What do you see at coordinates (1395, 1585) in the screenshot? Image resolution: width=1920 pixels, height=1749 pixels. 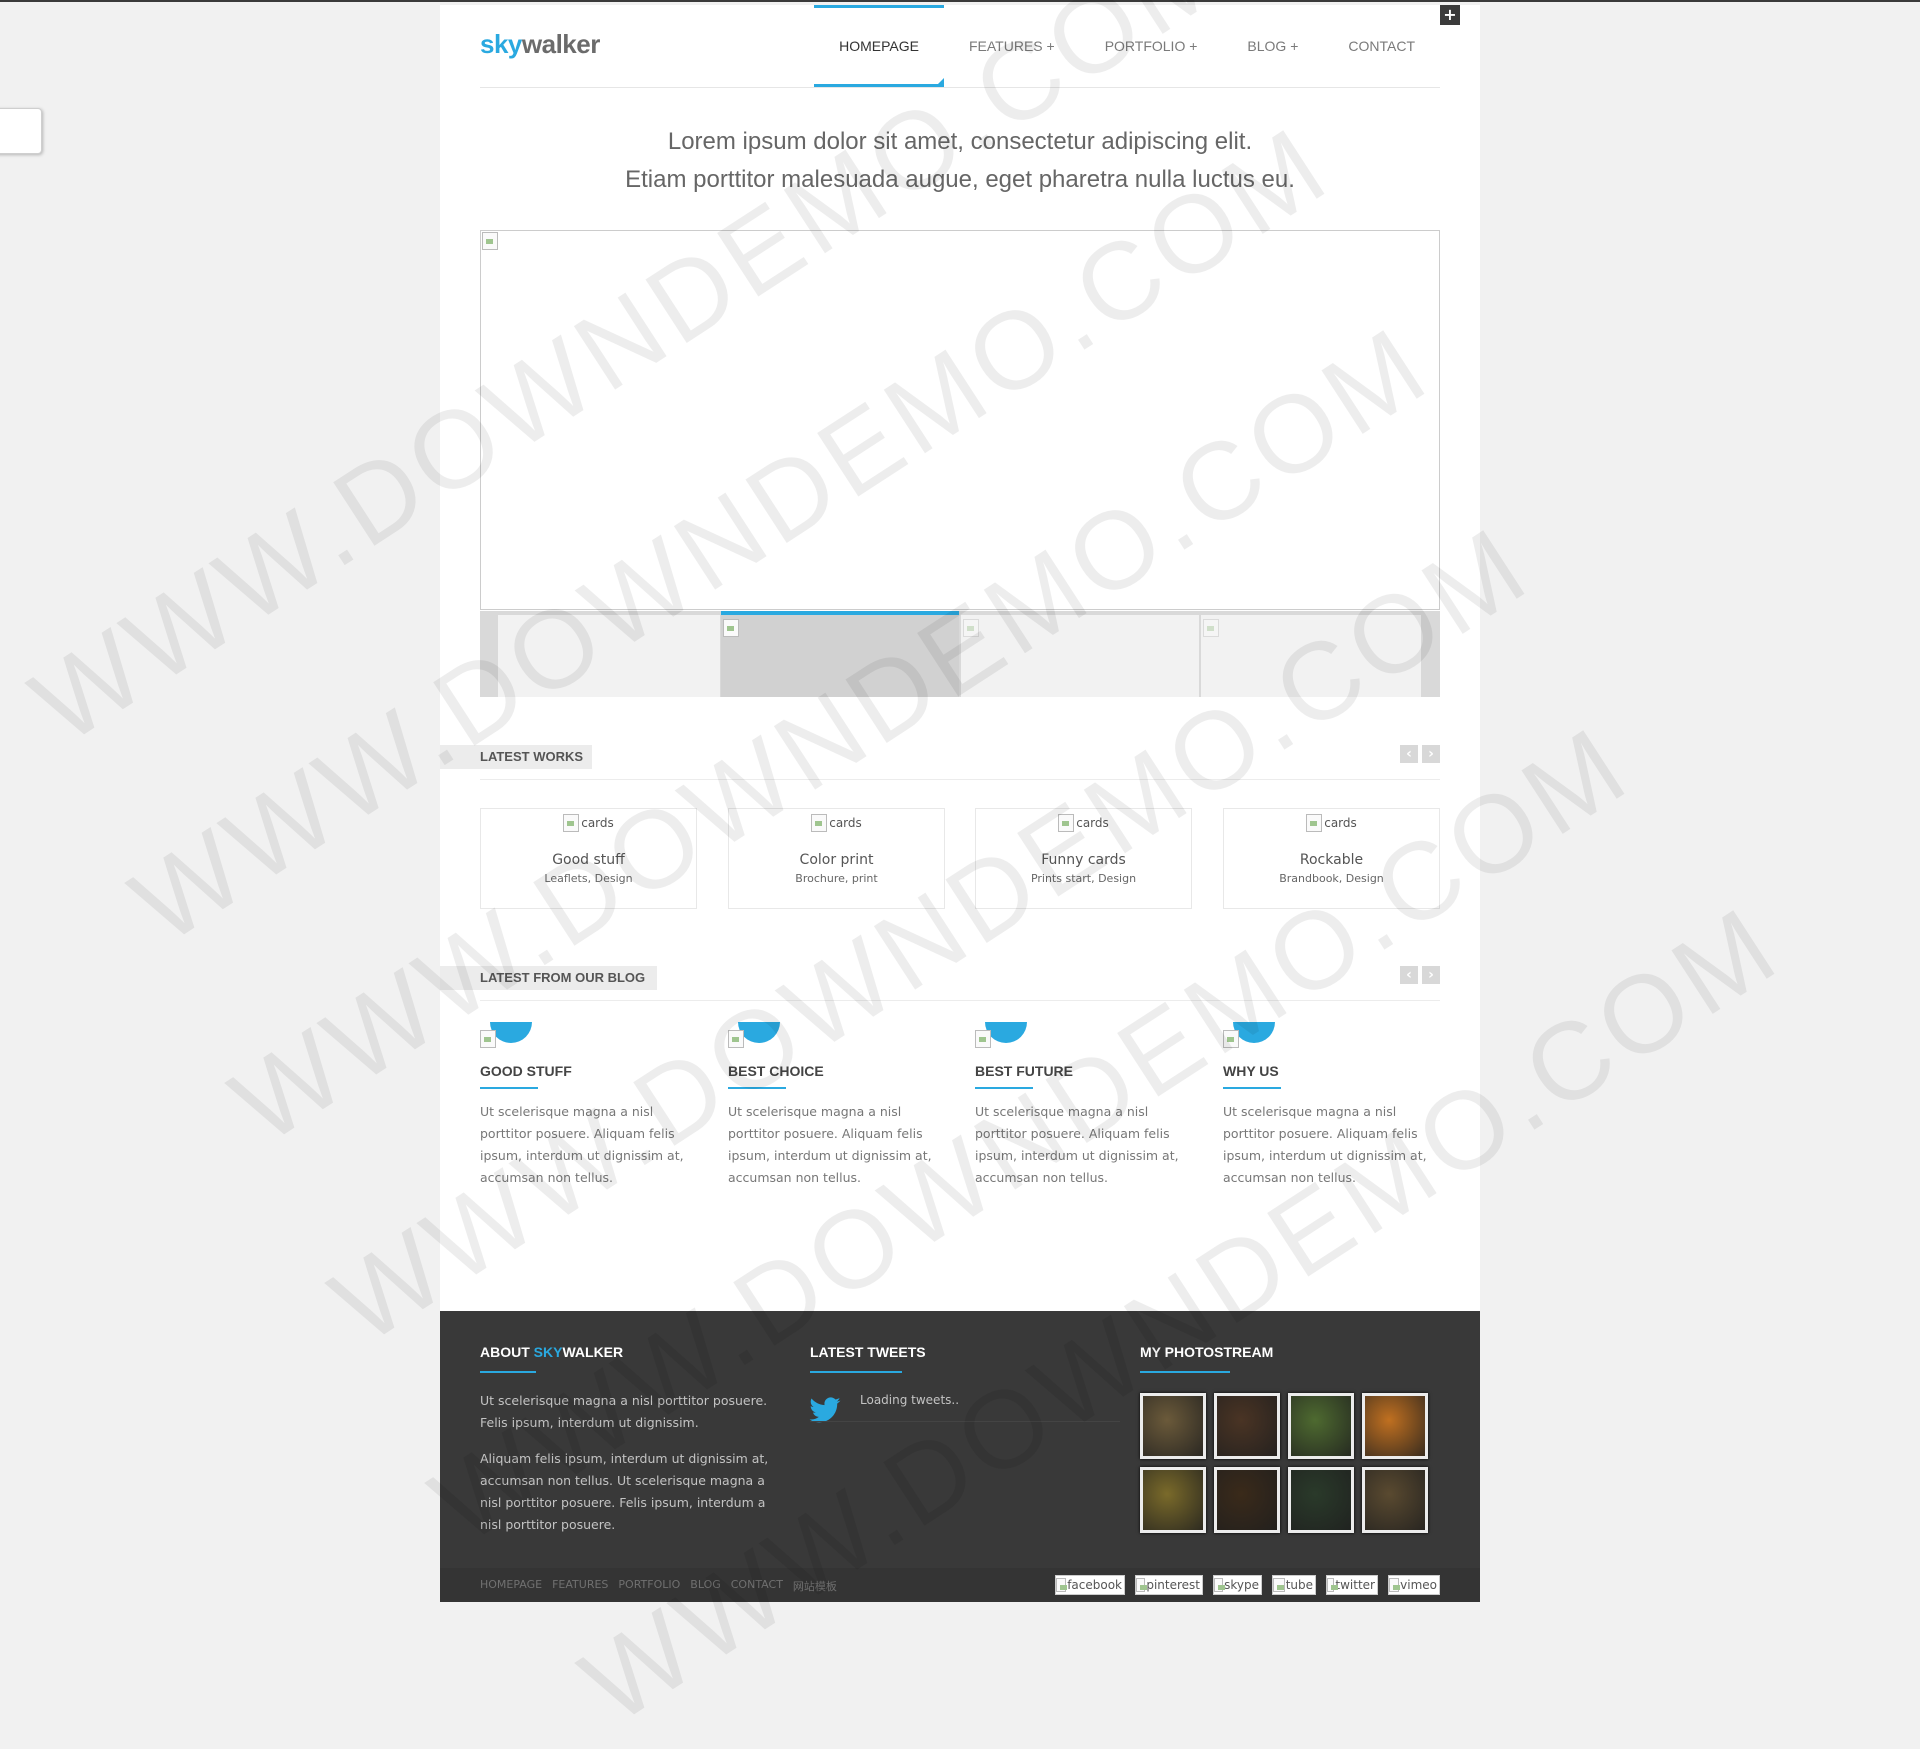 I see `vimeo-icon` at bounding box center [1395, 1585].